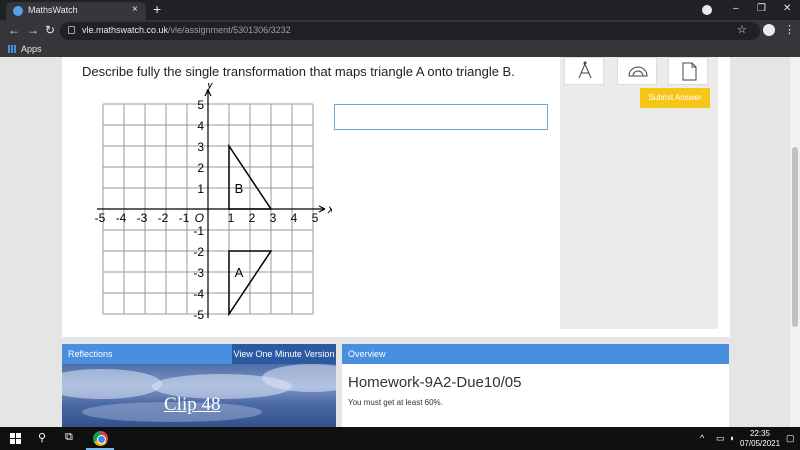 The image size is (800, 450). Describe the element at coordinates (731, 438) in the screenshot. I see `volume-icon: ◖` at that location.